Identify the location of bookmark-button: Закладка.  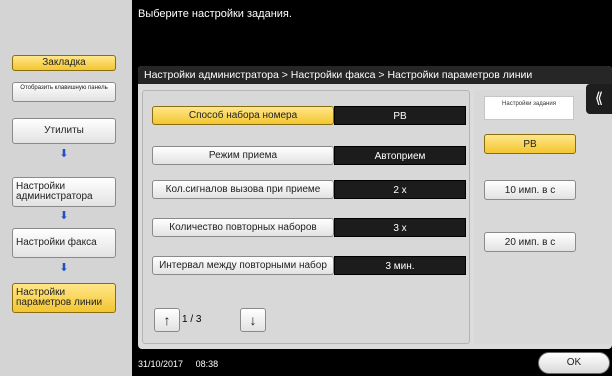
(64, 63).